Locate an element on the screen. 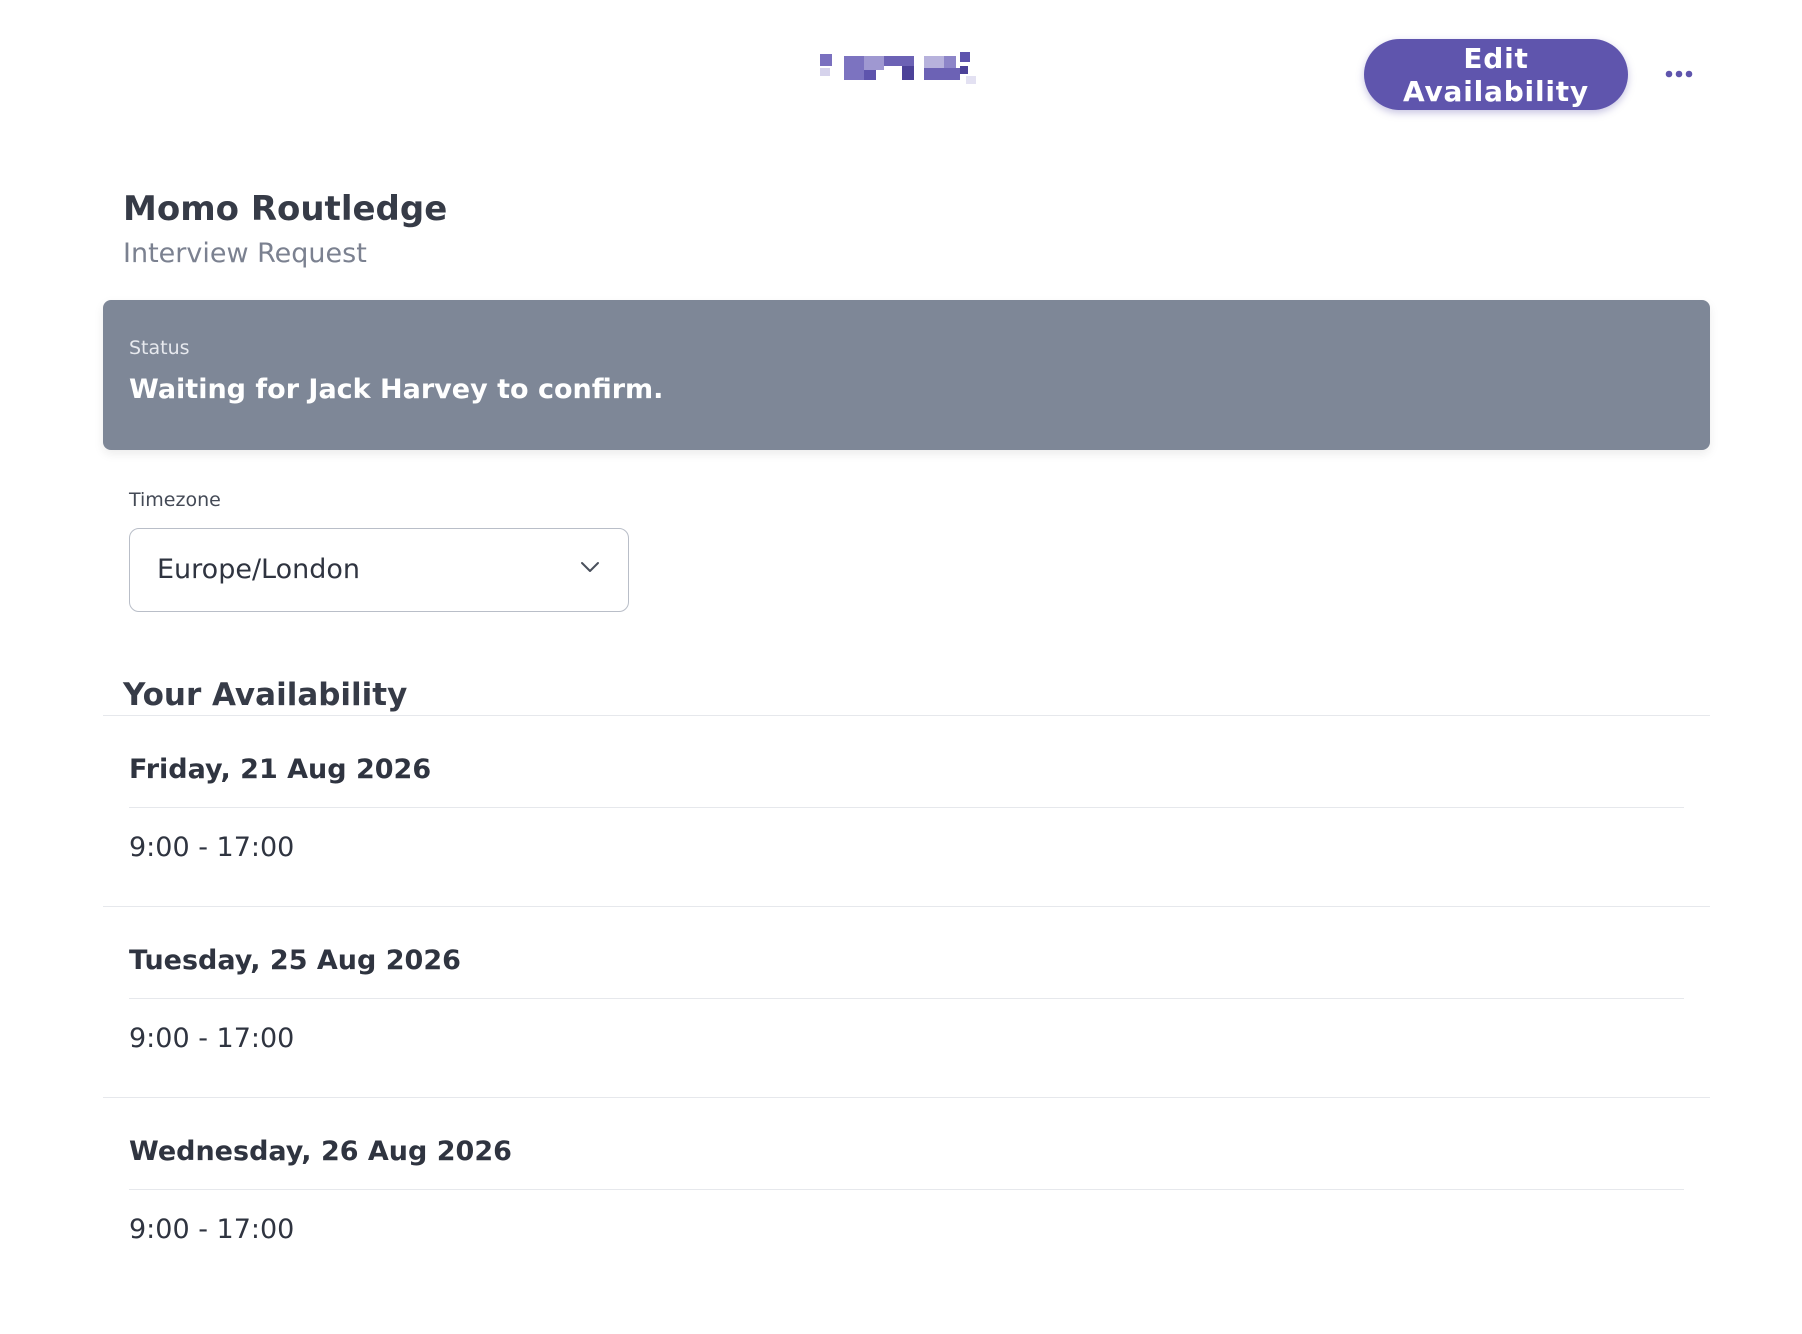 The width and height of the screenshot is (1802, 1334). availability-heading: Your Availability is located at coordinates (265, 695).